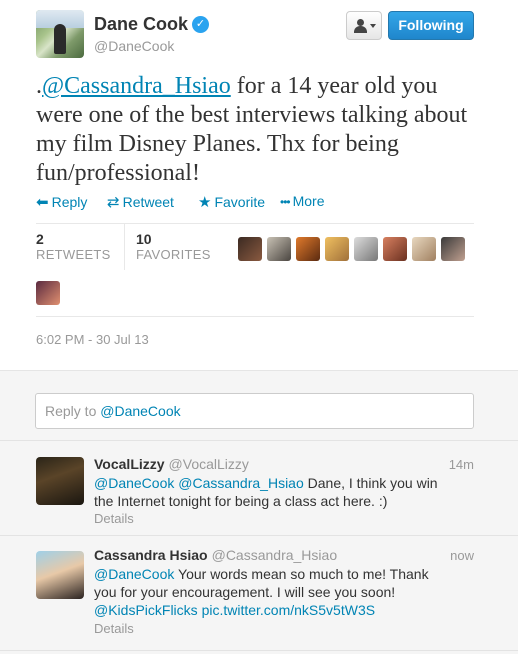  What do you see at coordinates (373, 26) in the screenshot?
I see `chevron-down-icon` at bounding box center [373, 26].